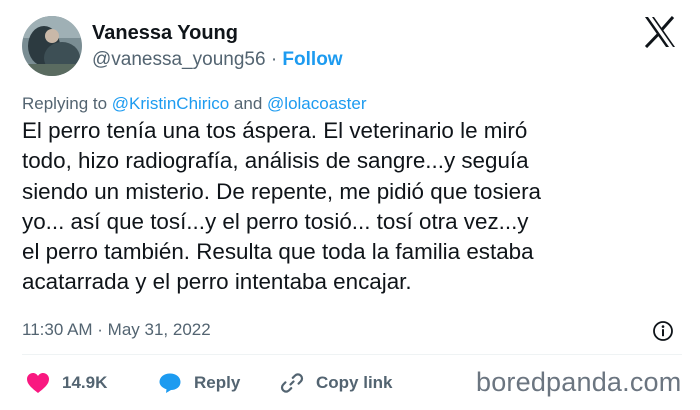 Image resolution: width=700 pixels, height=410 pixels. Describe the element at coordinates (292, 383) in the screenshot. I see `link-icon` at that location.